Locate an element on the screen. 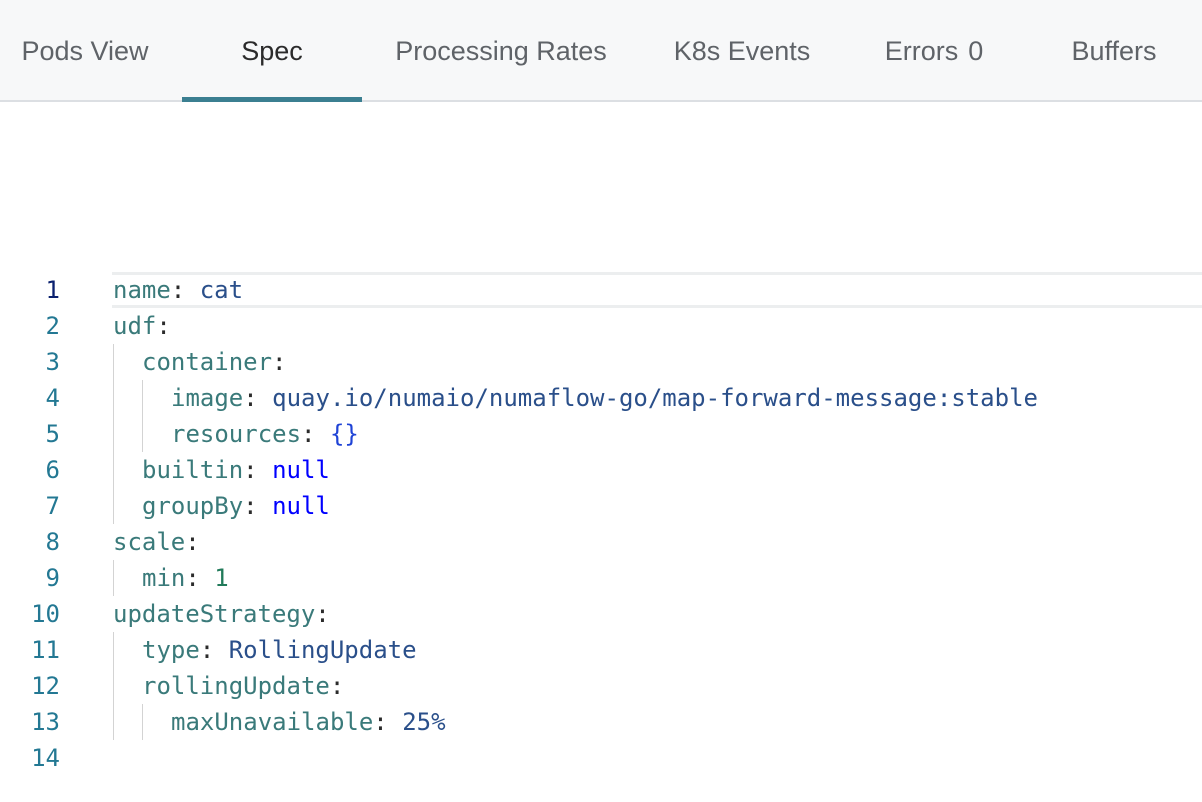  line-number: 7 is located at coordinates (52, 506).